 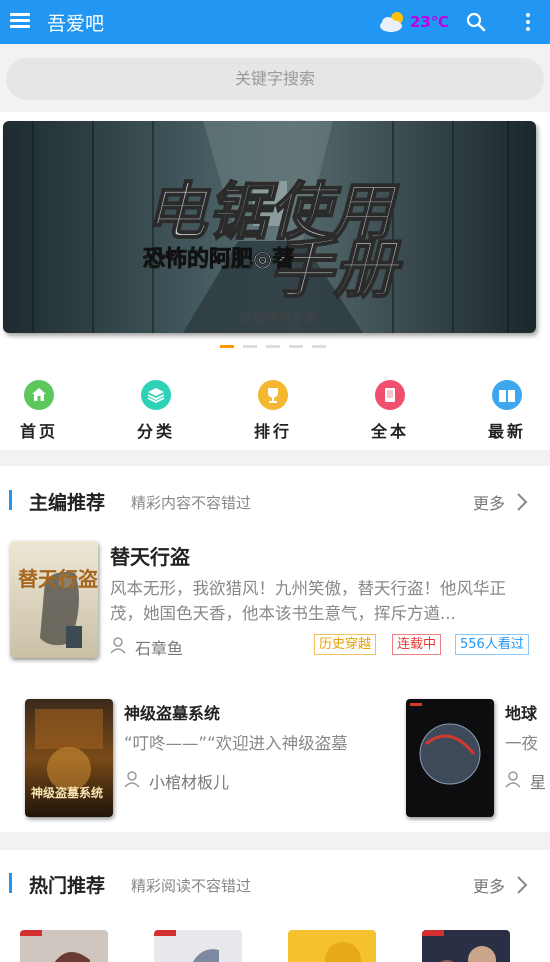 I want to click on book-icon, so click(x=390, y=395).